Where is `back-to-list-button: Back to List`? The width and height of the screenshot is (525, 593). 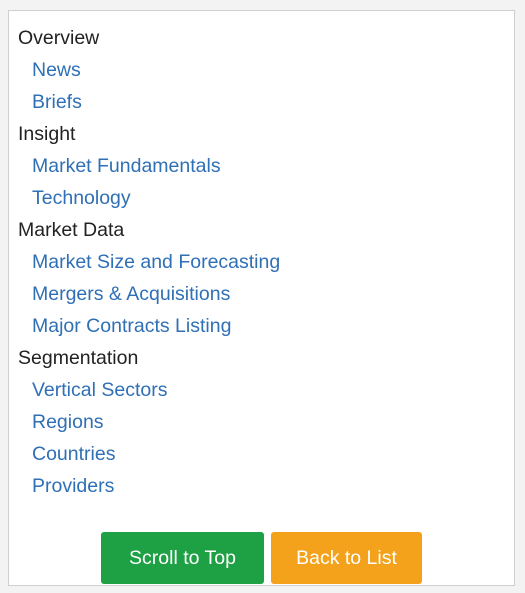 back-to-list-button: Back to List is located at coordinates (346, 558).